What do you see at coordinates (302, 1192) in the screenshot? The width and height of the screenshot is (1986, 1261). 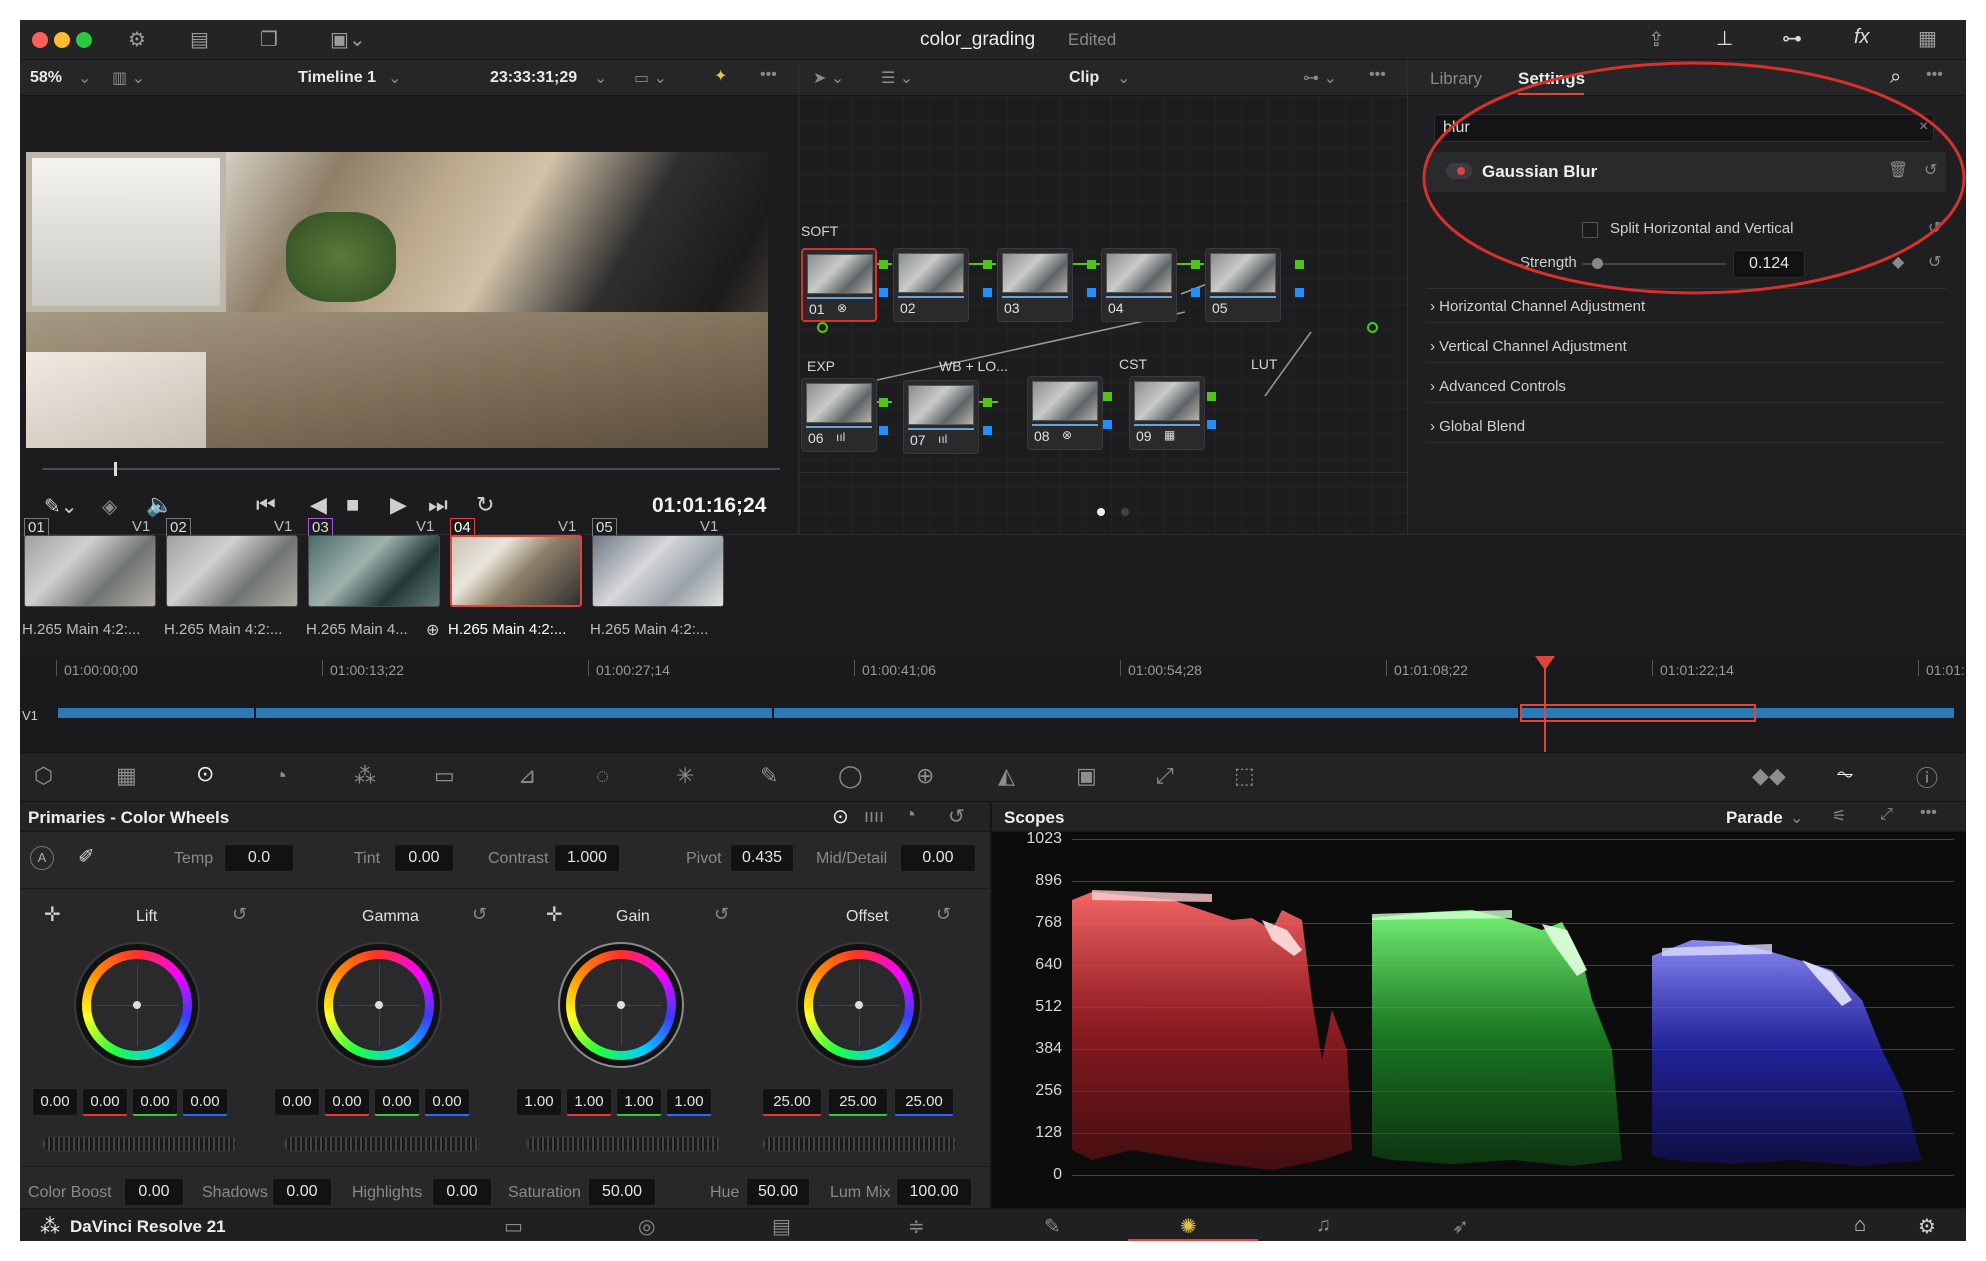 I see `shadows-input: 0.00` at bounding box center [302, 1192].